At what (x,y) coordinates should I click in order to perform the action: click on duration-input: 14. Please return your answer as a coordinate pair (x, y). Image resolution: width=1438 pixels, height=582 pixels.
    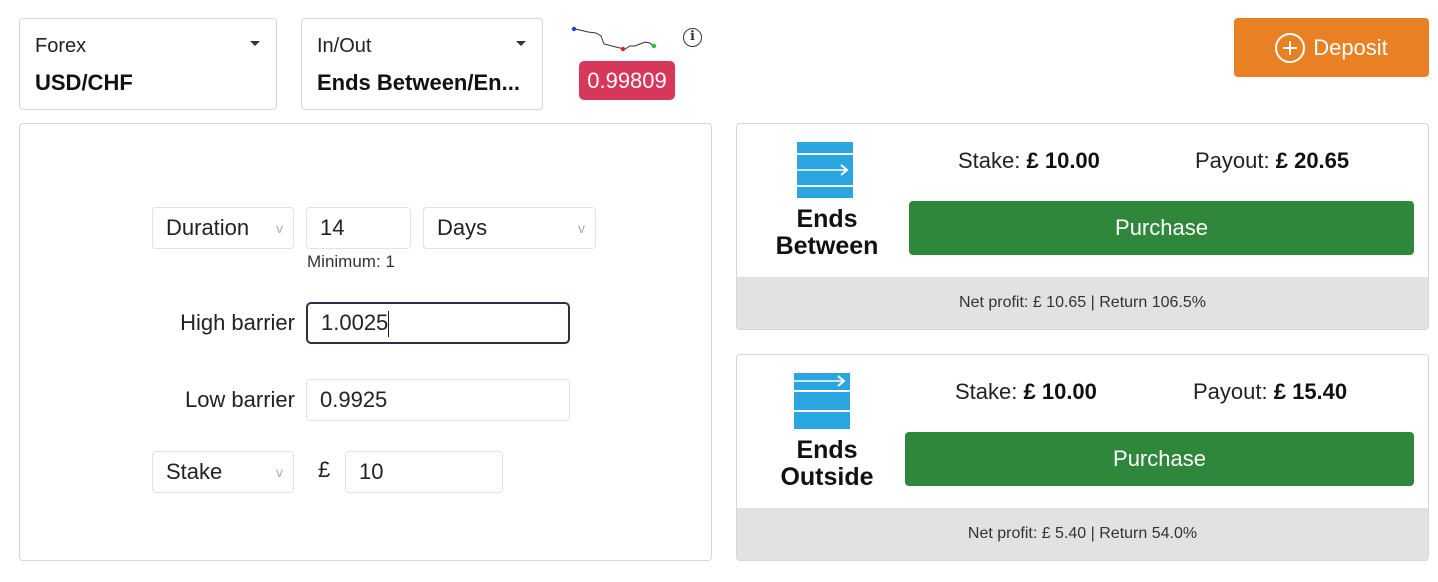
    Looking at the image, I should click on (358, 228).